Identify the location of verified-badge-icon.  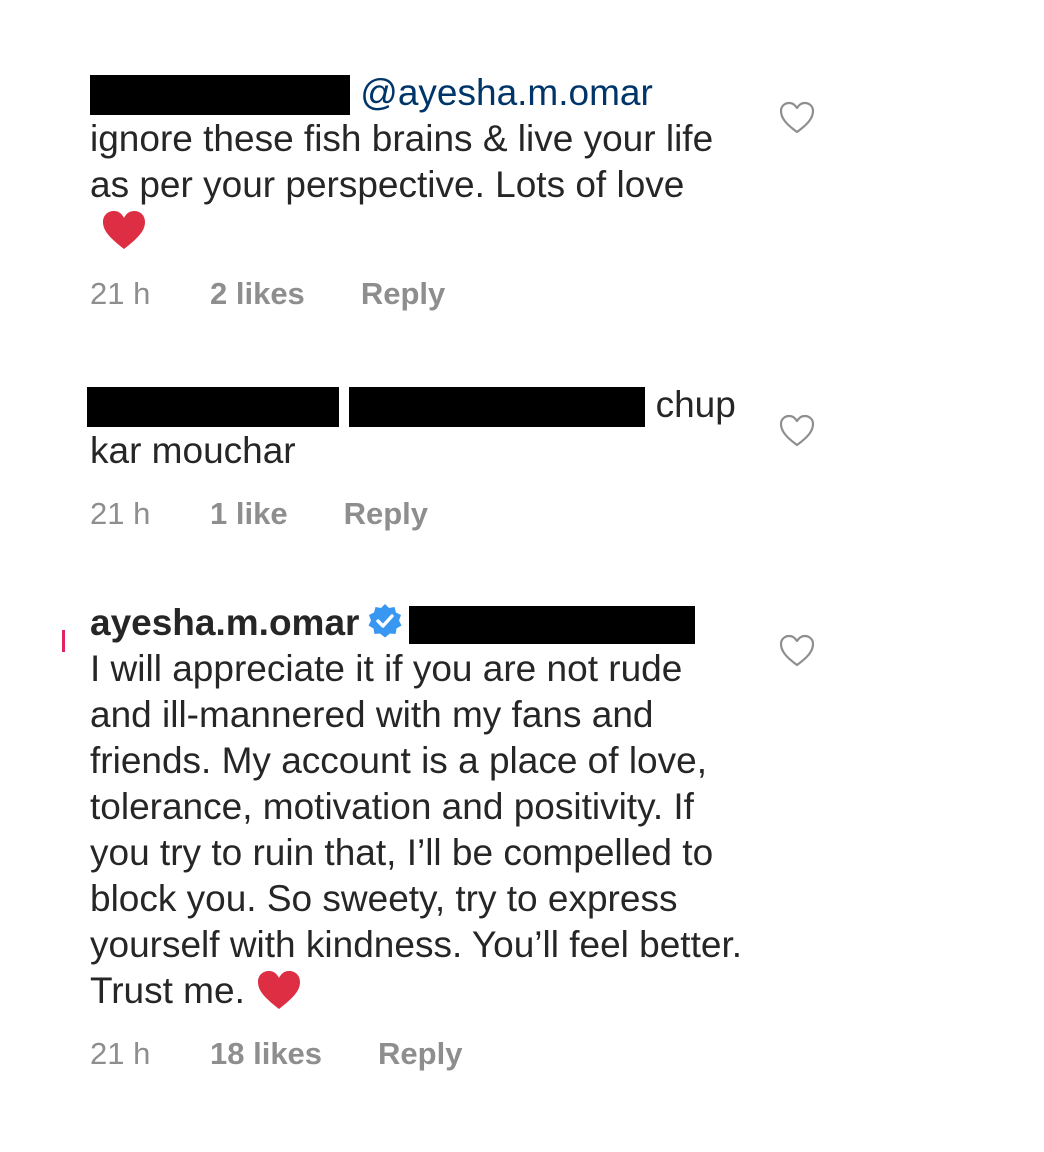
(384, 622).